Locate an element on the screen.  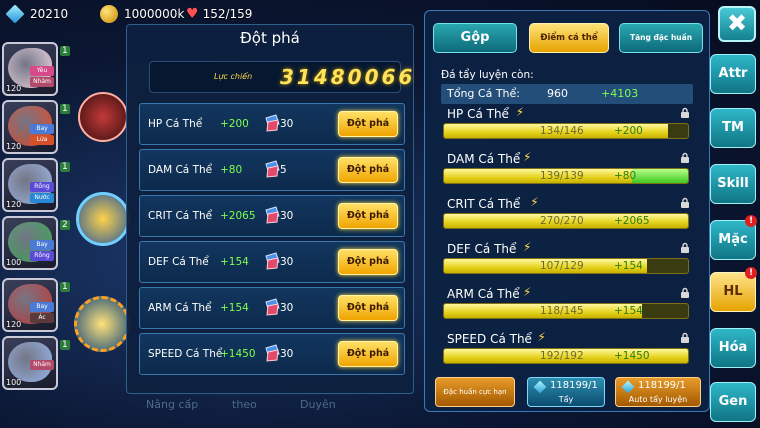
nav-attr: Attr is located at coordinates (733, 74).